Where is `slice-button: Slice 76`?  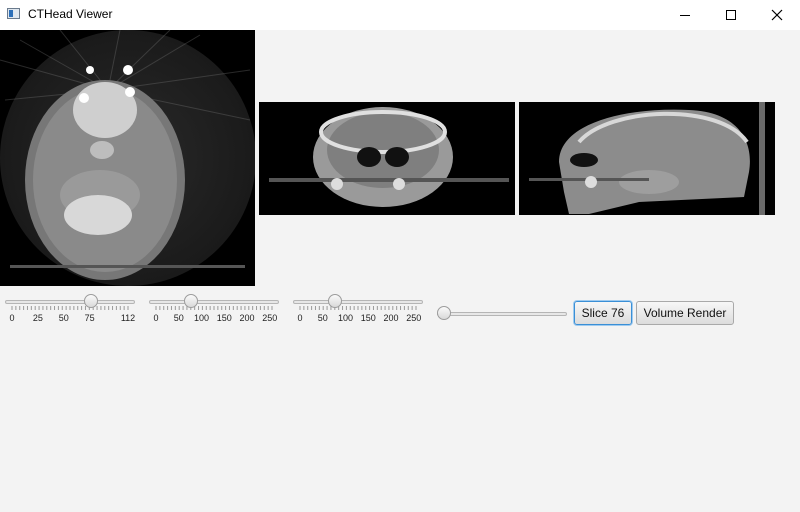 slice-button: Slice 76 is located at coordinates (603, 313).